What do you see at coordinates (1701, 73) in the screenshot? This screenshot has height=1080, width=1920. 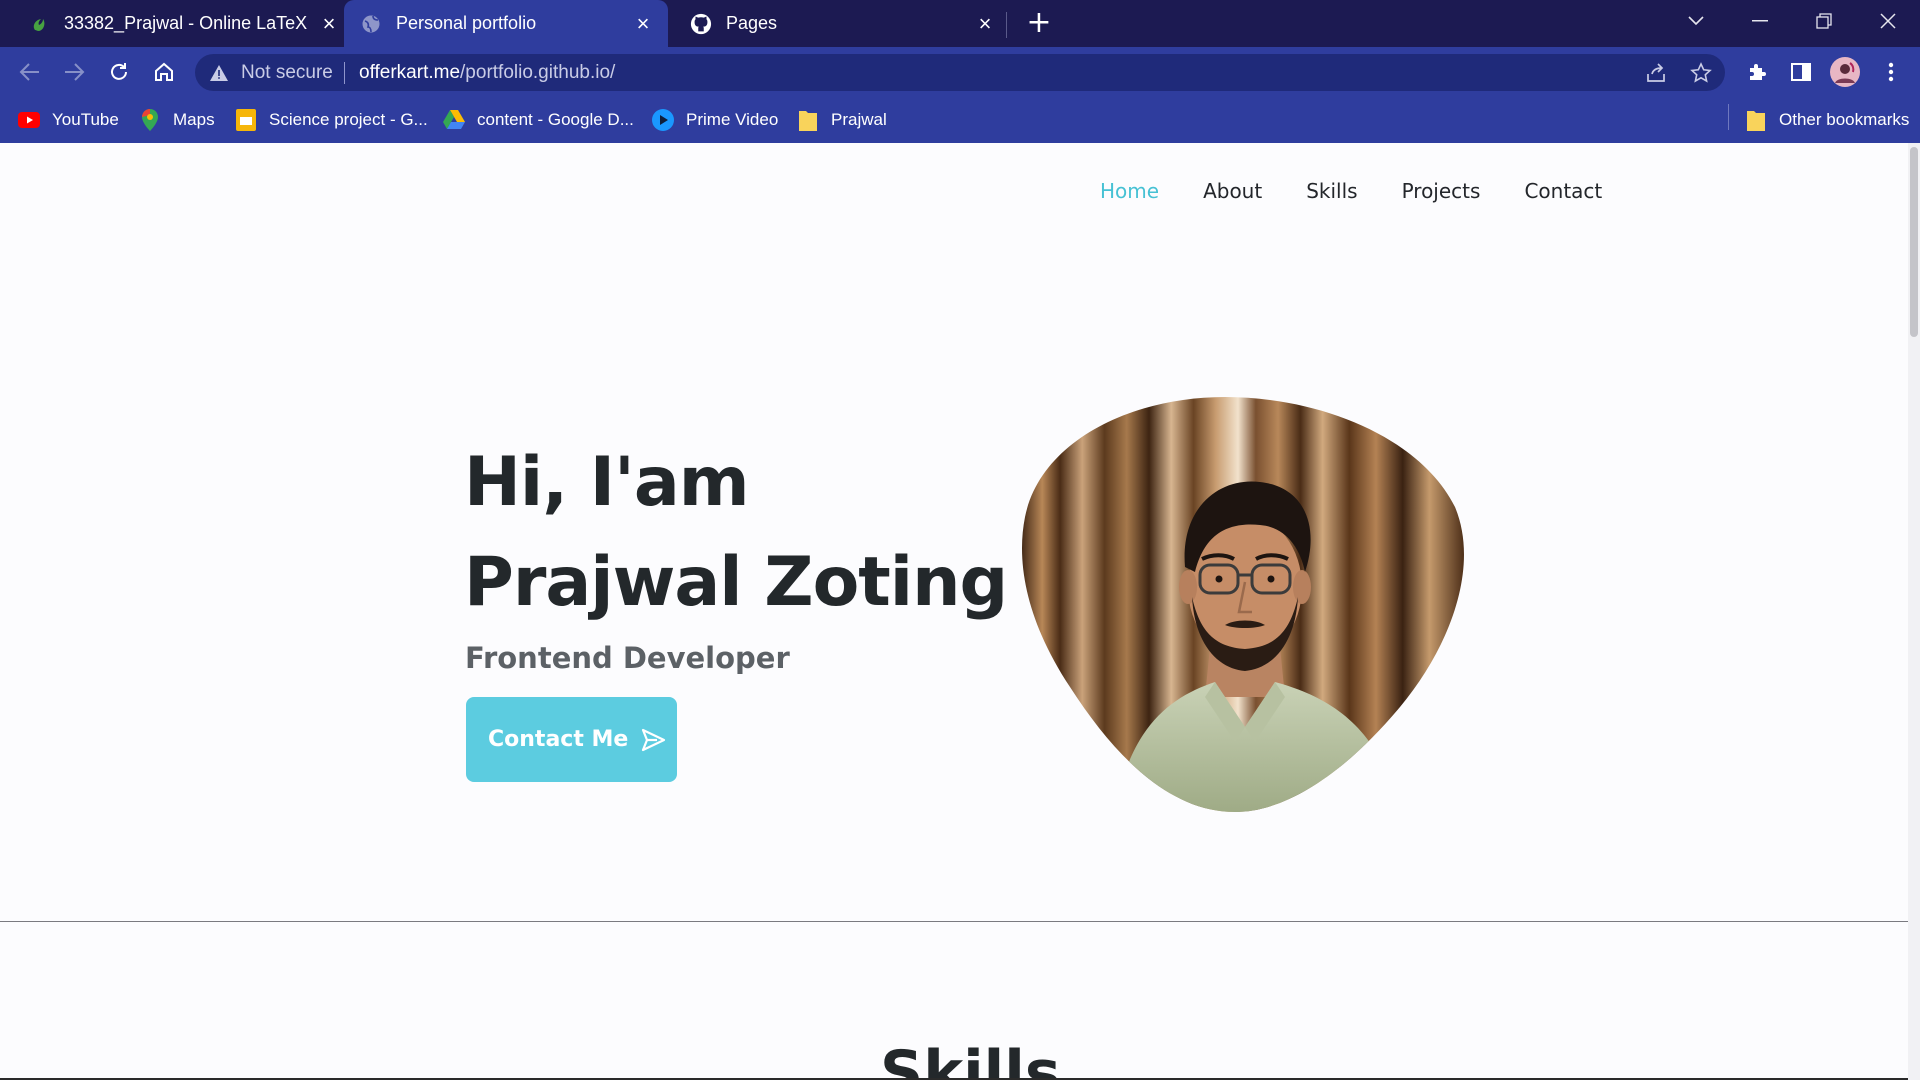 I see `bookmark-star-icon` at bounding box center [1701, 73].